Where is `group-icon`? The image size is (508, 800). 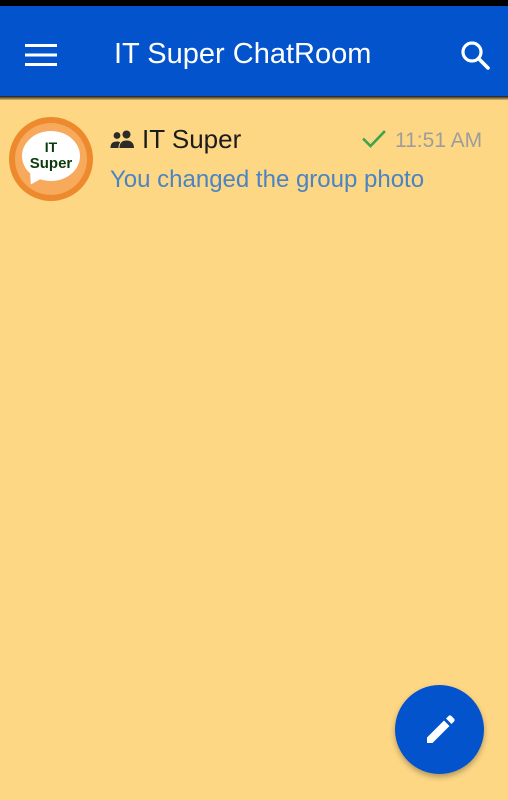 group-icon is located at coordinates (122, 139).